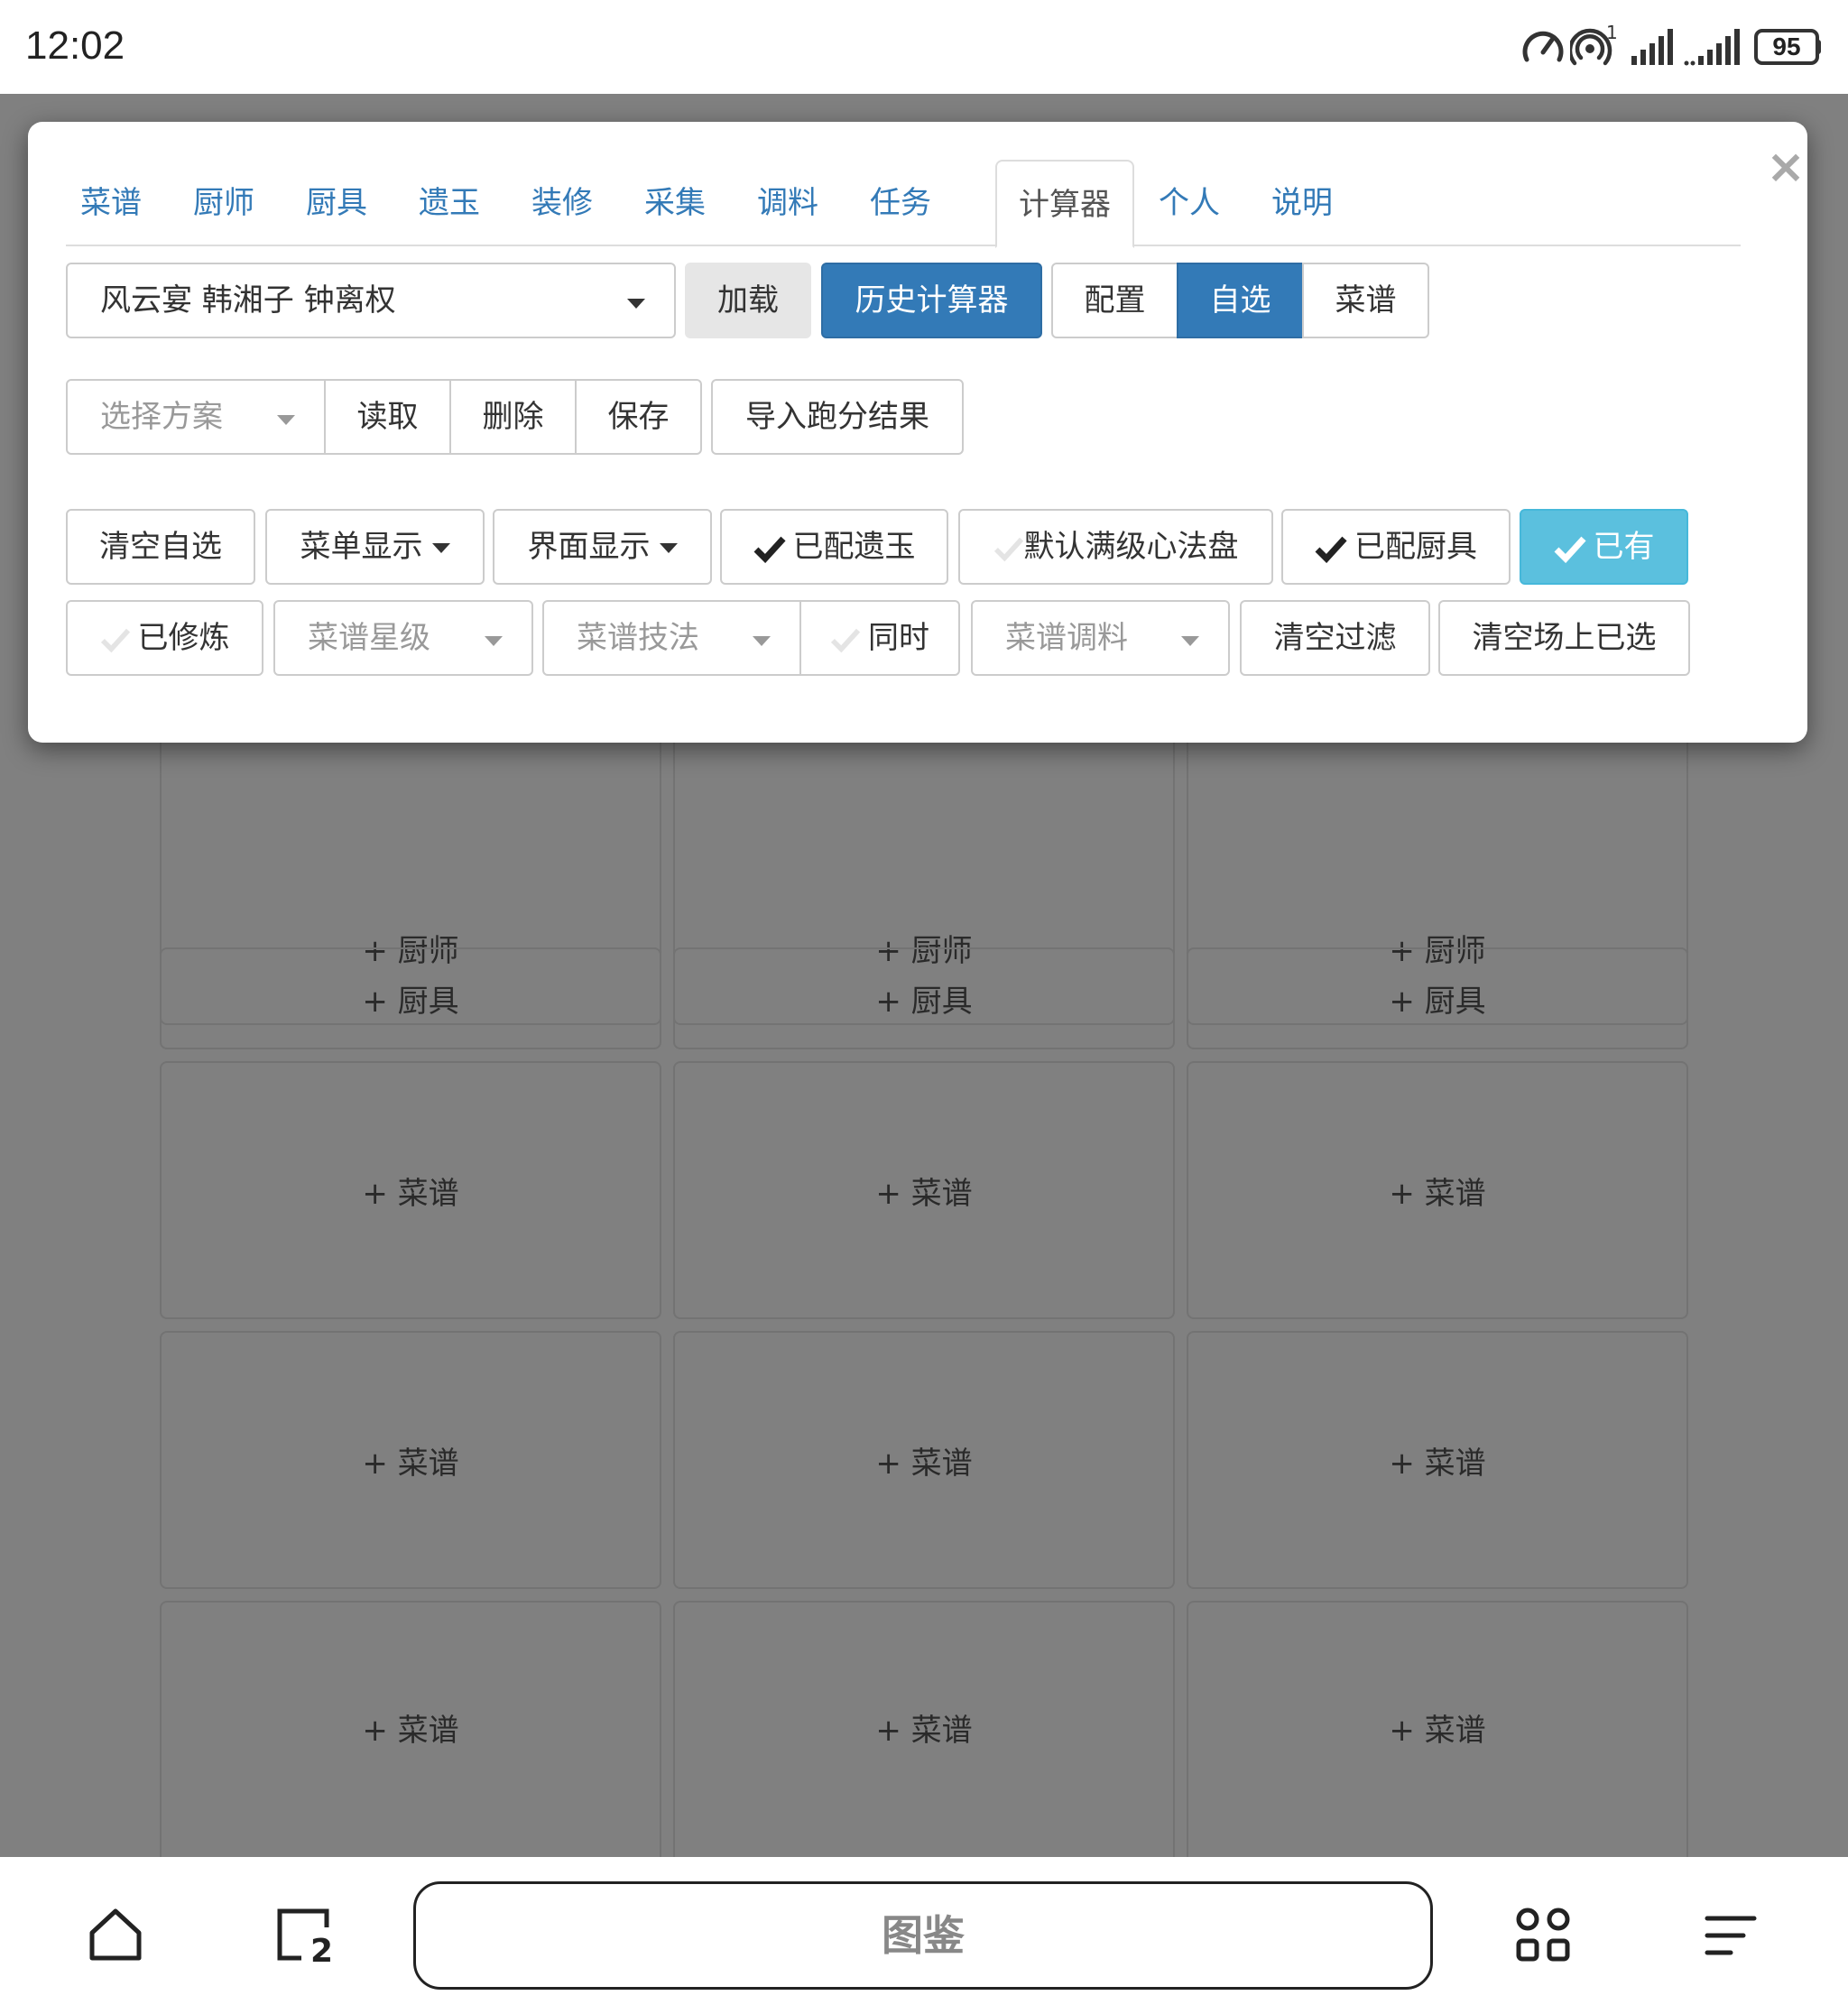 The width and height of the screenshot is (1848, 2014). Describe the element at coordinates (1396, 547) in the screenshot. I see `equipped-tools-toggle: 已配厨具` at that location.